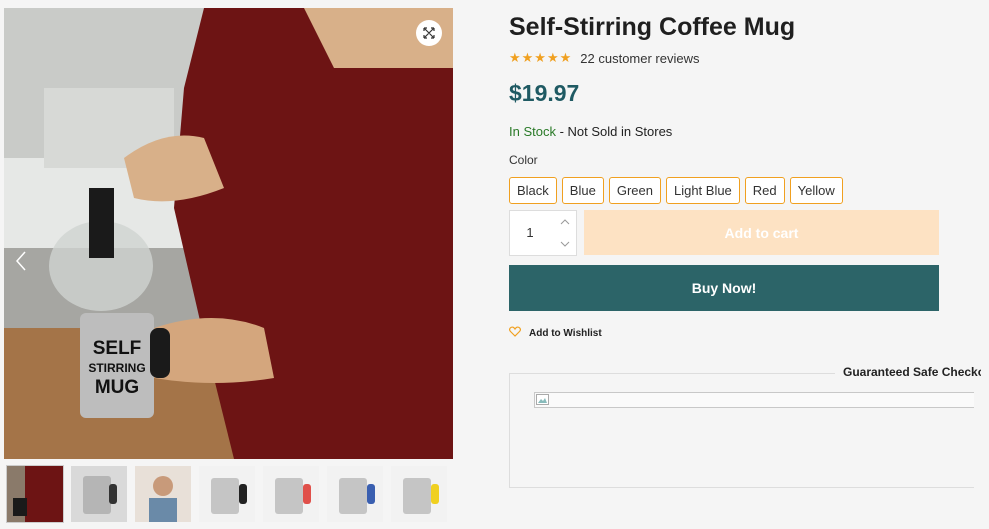 Image resolution: width=989 pixels, height=529 pixels. I want to click on stock-note: - Not Sold in Stores, so click(614, 131).